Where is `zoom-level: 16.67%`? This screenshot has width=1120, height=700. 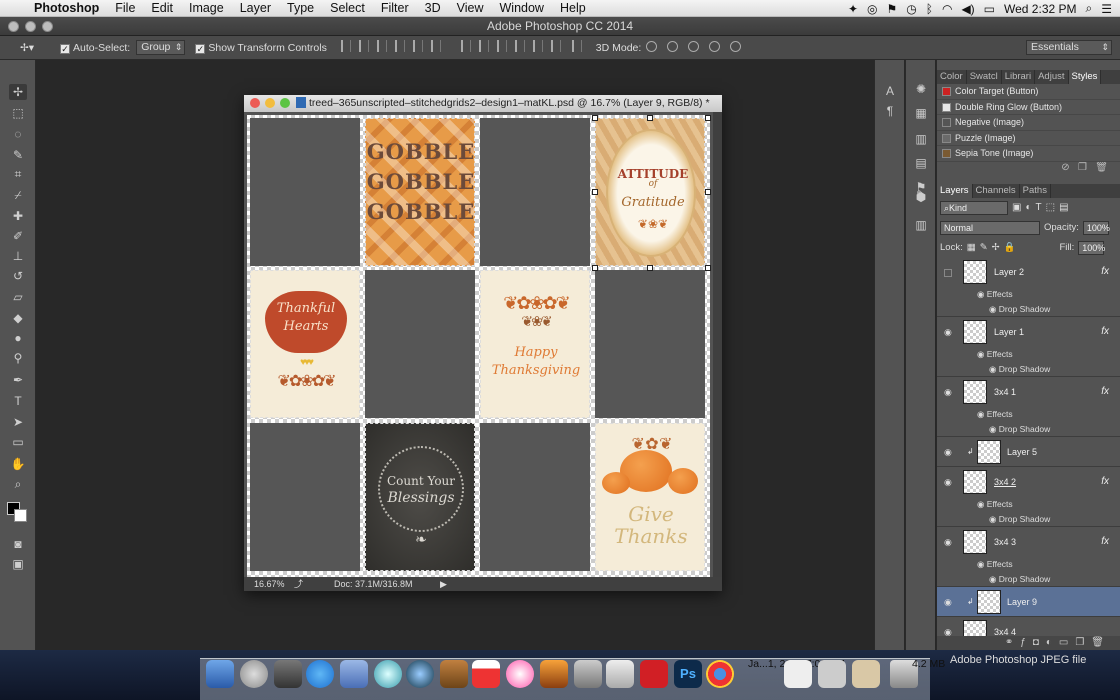 zoom-level: 16.67% is located at coordinates (269, 584).